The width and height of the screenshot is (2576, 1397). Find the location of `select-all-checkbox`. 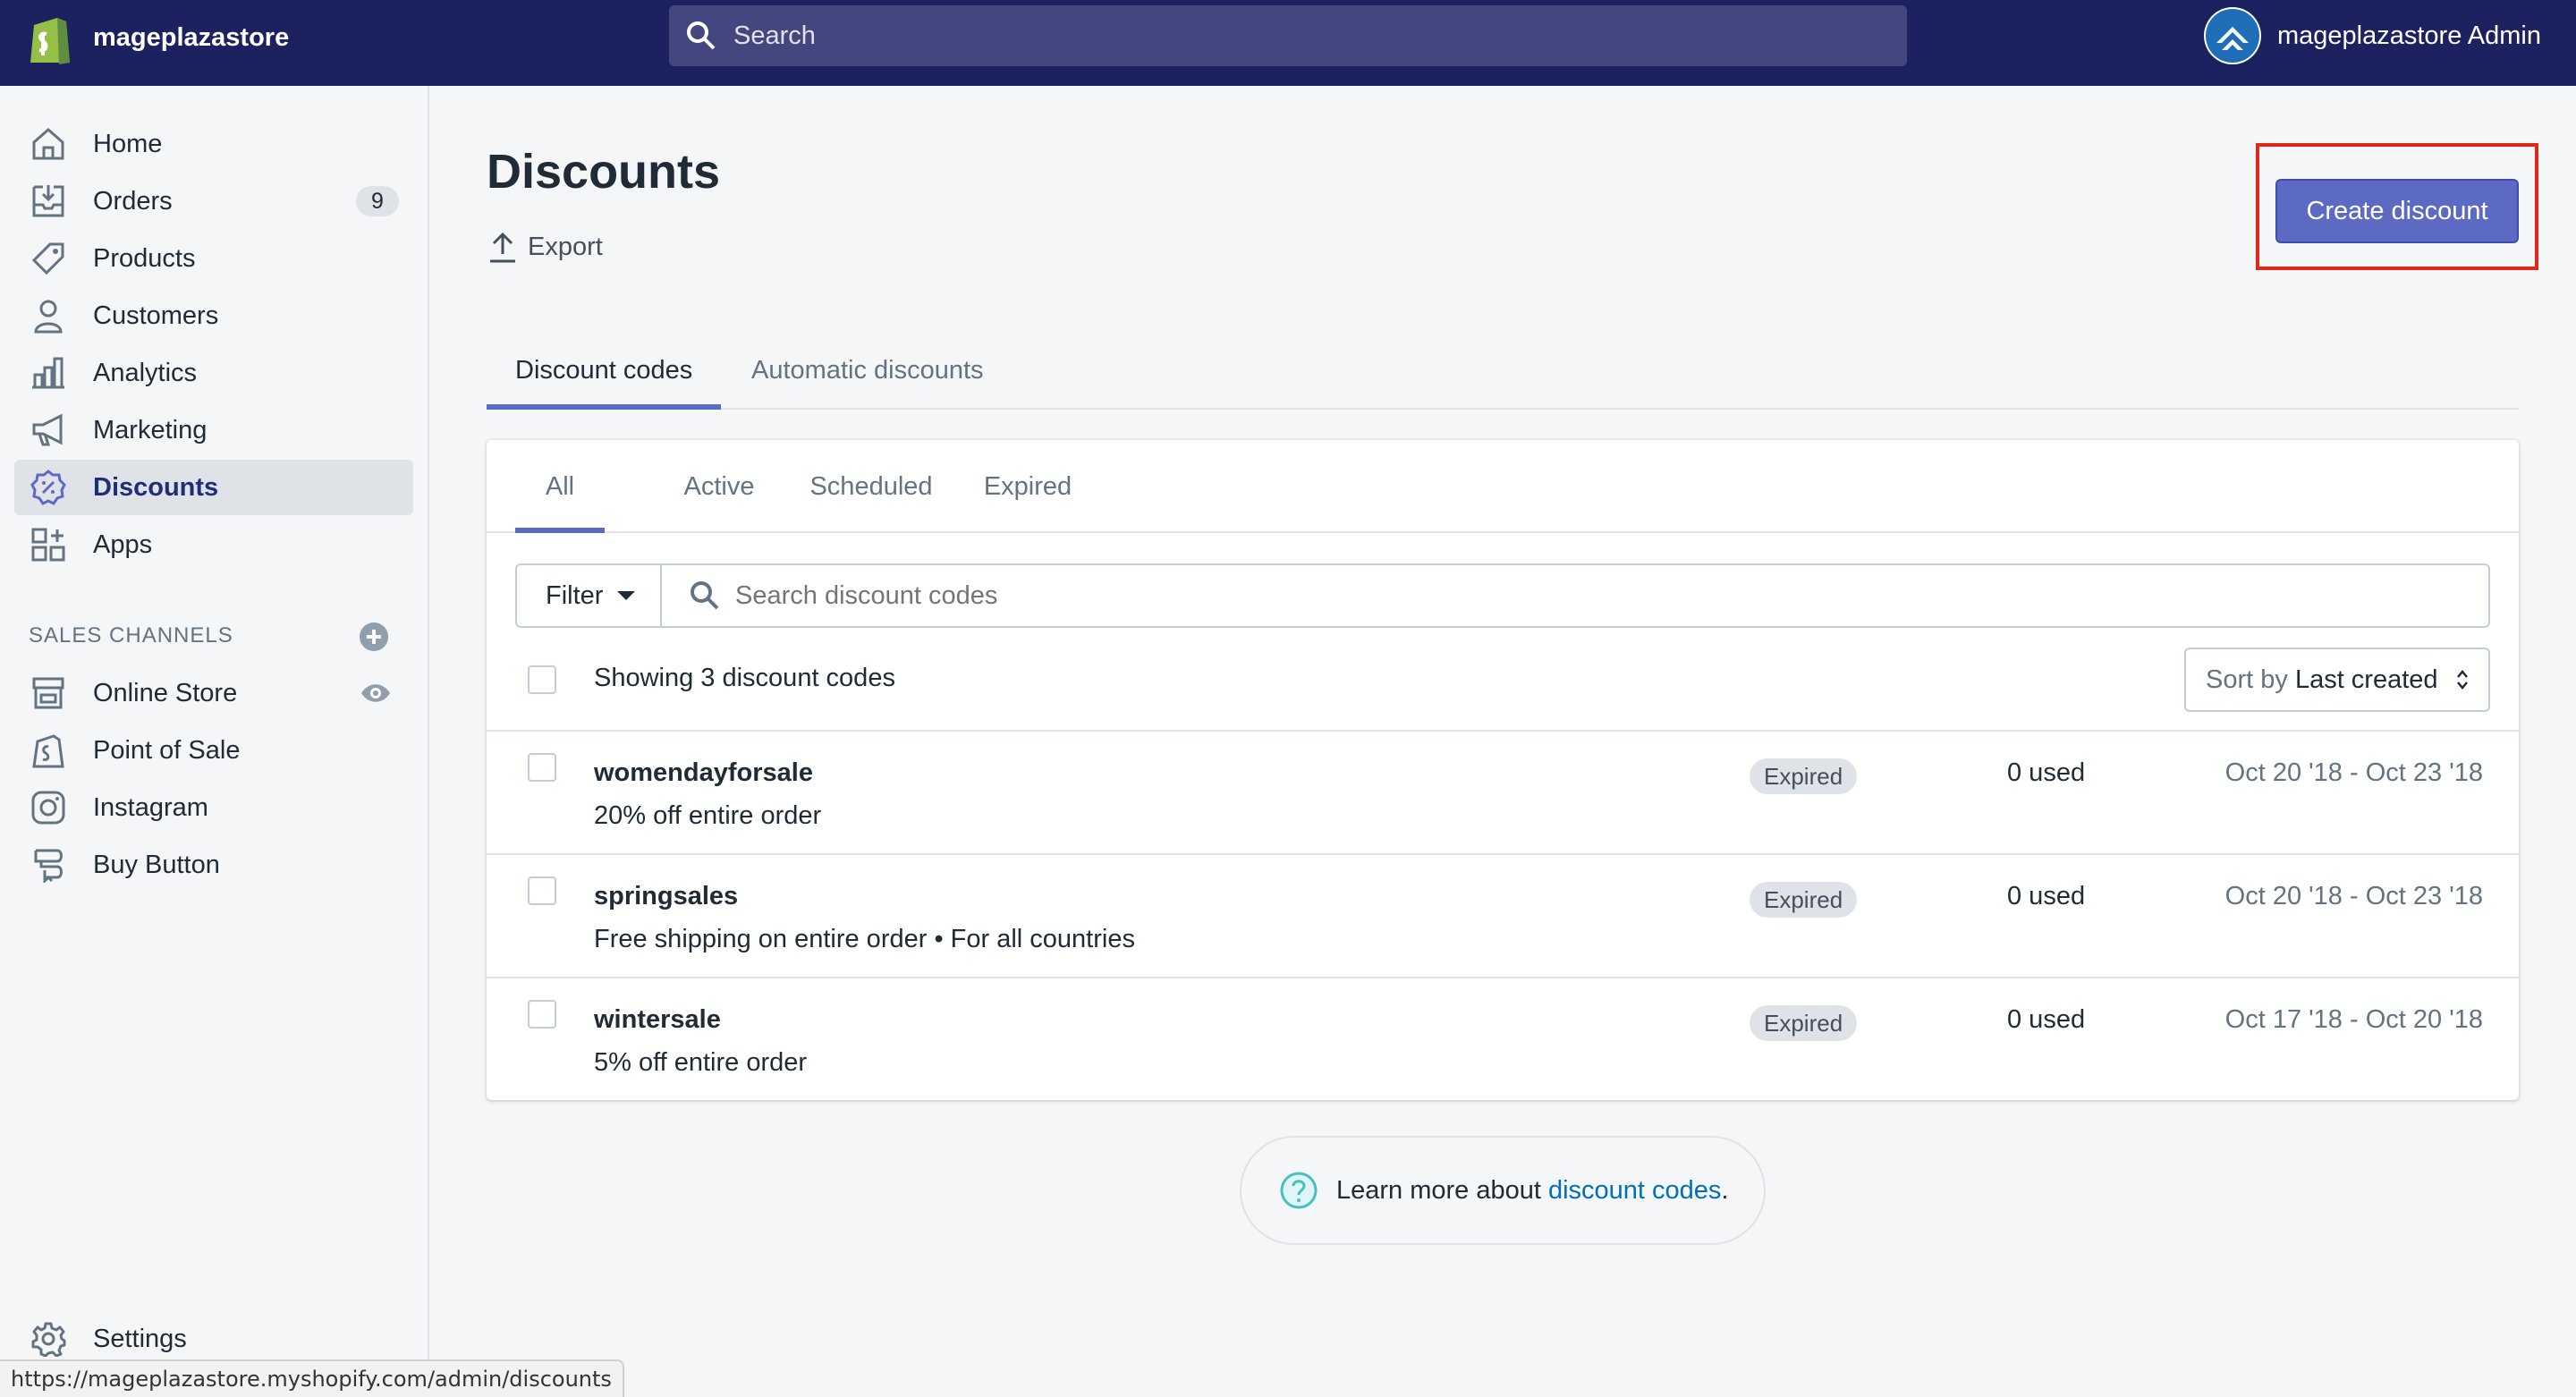

select-all-checkbox is located at coordinates (542, 680).